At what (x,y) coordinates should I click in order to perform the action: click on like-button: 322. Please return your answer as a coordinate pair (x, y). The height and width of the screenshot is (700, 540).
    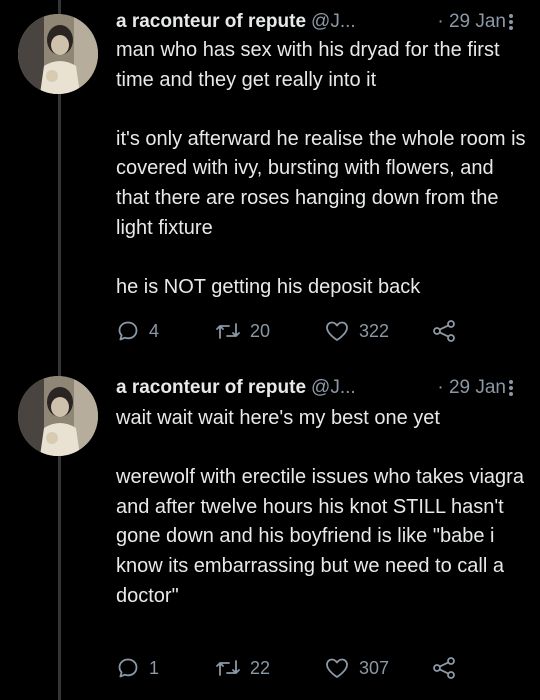
    Looking at the image, I should click on (356, 331).